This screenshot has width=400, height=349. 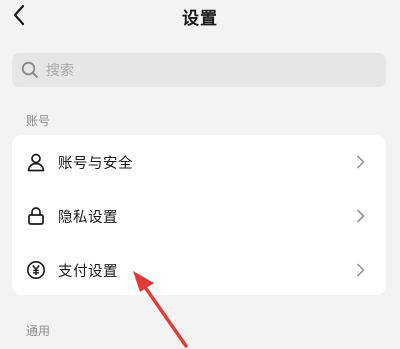 I want to click on lock-icon, so click(x=36, y=216).